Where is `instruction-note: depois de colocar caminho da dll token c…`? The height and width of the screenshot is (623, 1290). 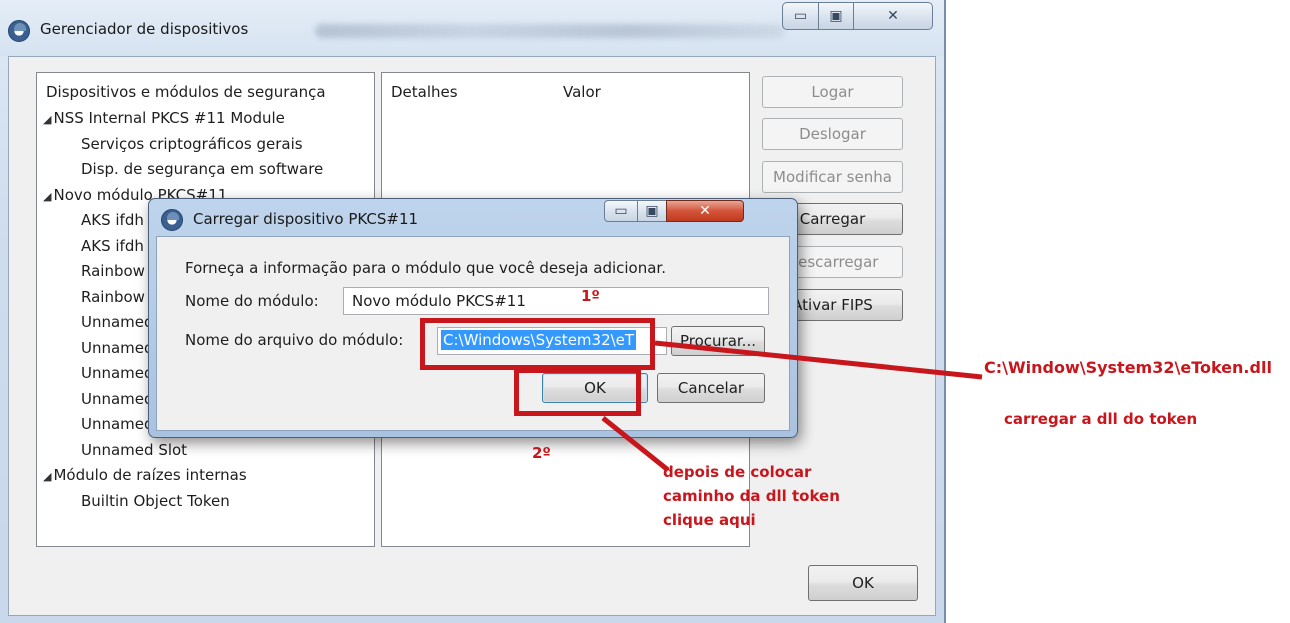
instruction-note: depois de colocar caminho da dll token c… is located at coordinates (751, 496).